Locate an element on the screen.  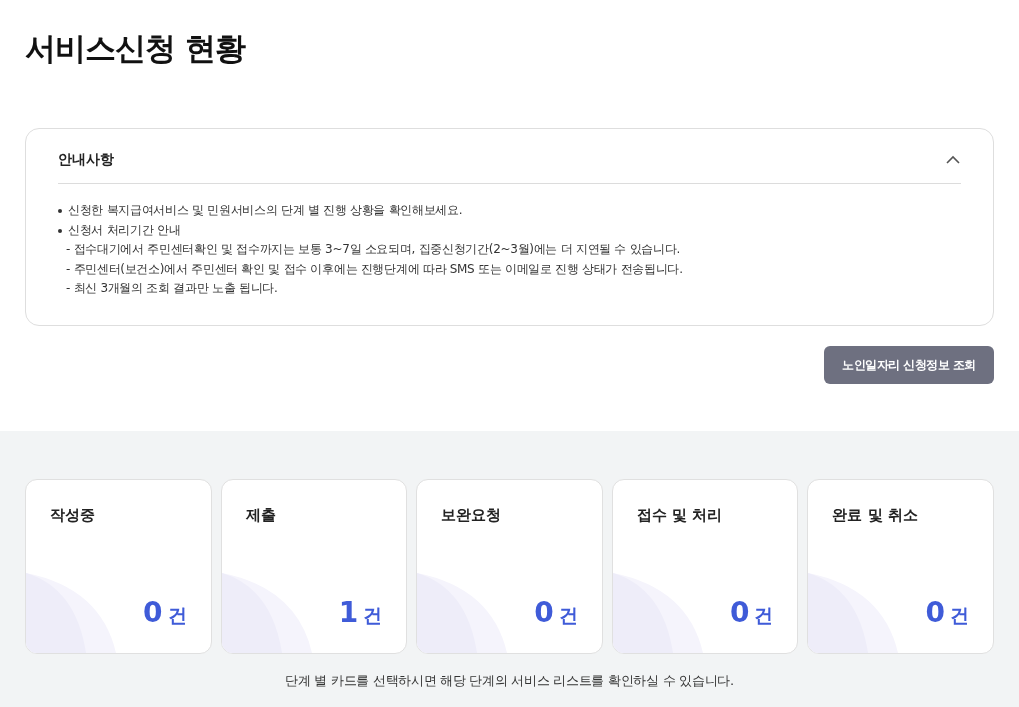
notice-subtext: - 주민센터(보건소)에서 주민센터 확인 및 접수 이후에는 진행단계에 따라 SMS 또는 이메일로 진행 상태가 전송됩니다. is located at coordinates (374, 269).